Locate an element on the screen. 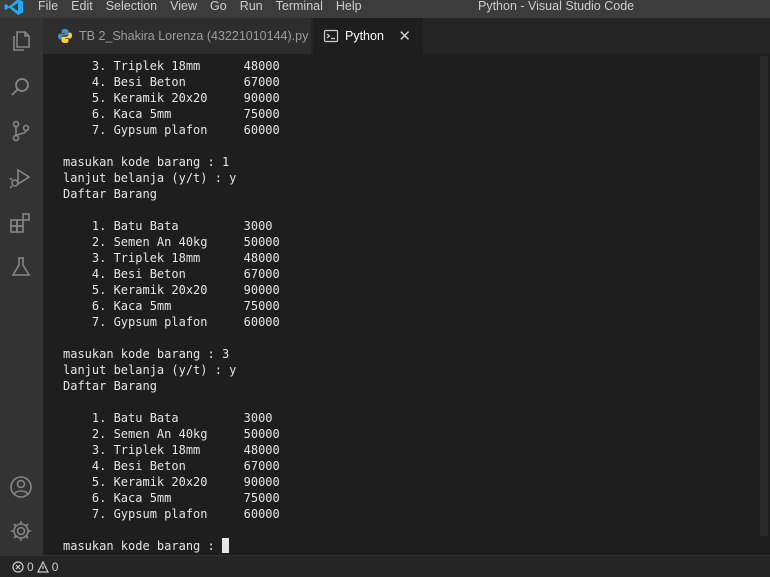 The height and width of the screenshot is (577, 770). vscode-logo-icon is located at coordinates (13, 7).